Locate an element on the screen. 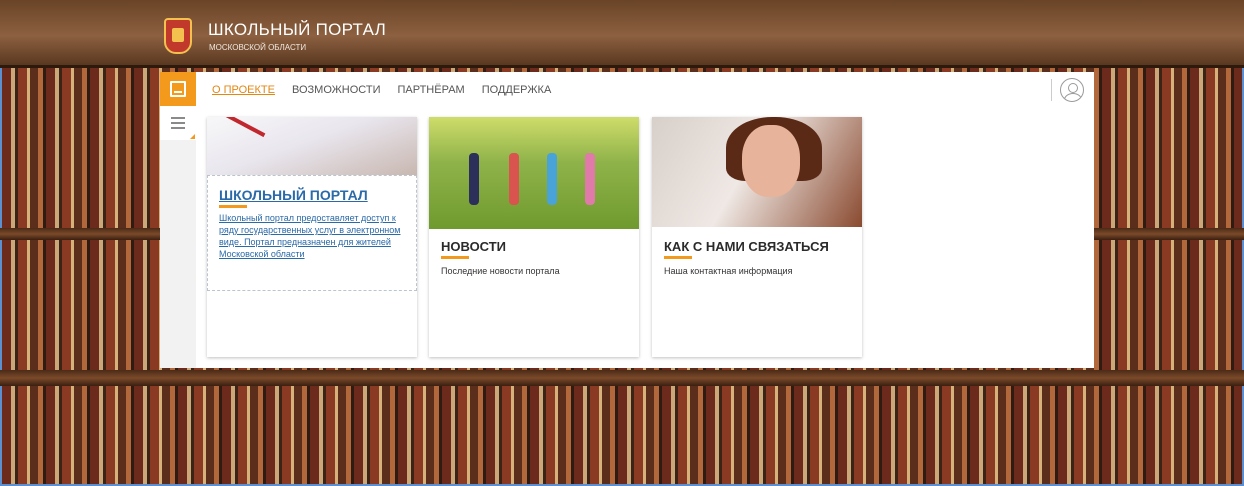 The image size is (1244, 486). card-title: КАК С НАМИ СВЯЗАТЬСЯ is located at coordinates (746, 246).